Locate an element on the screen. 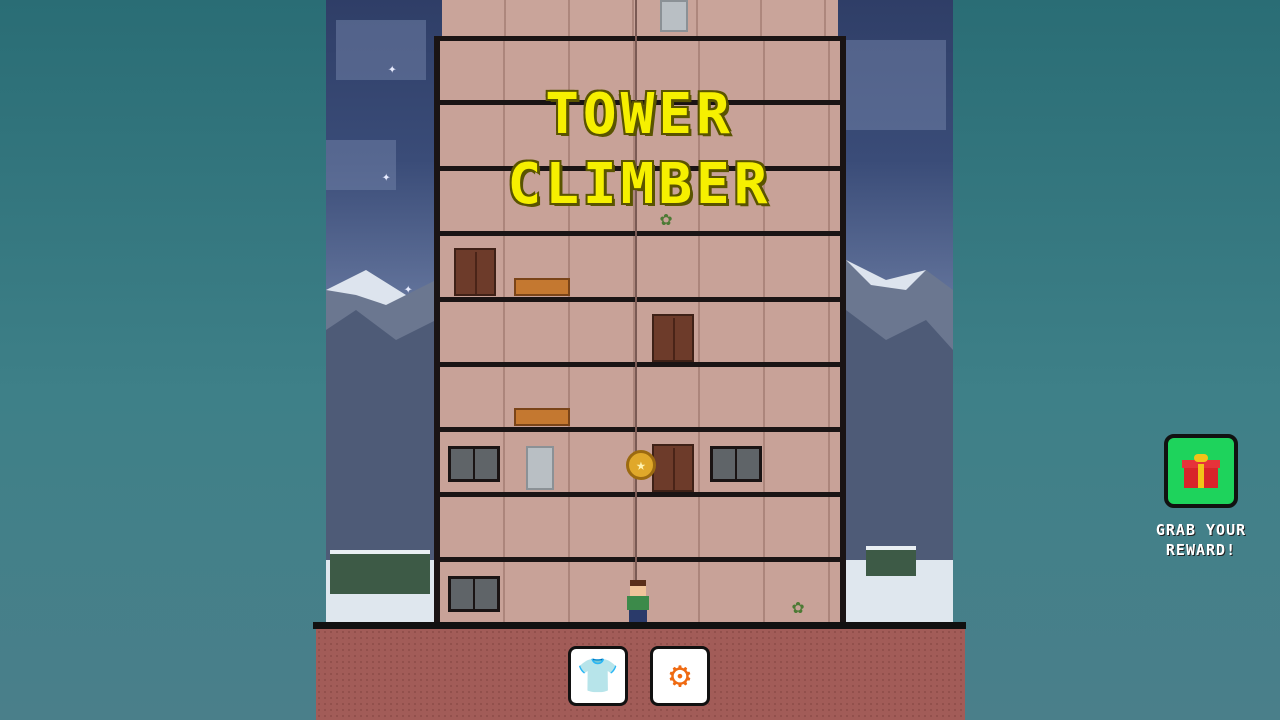  shop-button: 👕 is located at coordinates (598, 676).